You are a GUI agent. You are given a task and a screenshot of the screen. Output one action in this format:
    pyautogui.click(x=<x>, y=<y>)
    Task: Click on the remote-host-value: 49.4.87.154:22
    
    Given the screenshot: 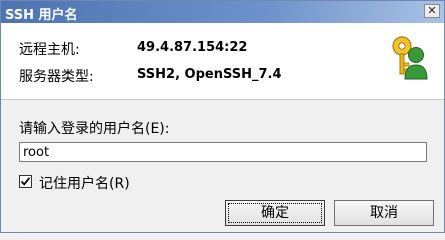 What is the action you would take?
    pyautogui.click(x=192, y=47)
    